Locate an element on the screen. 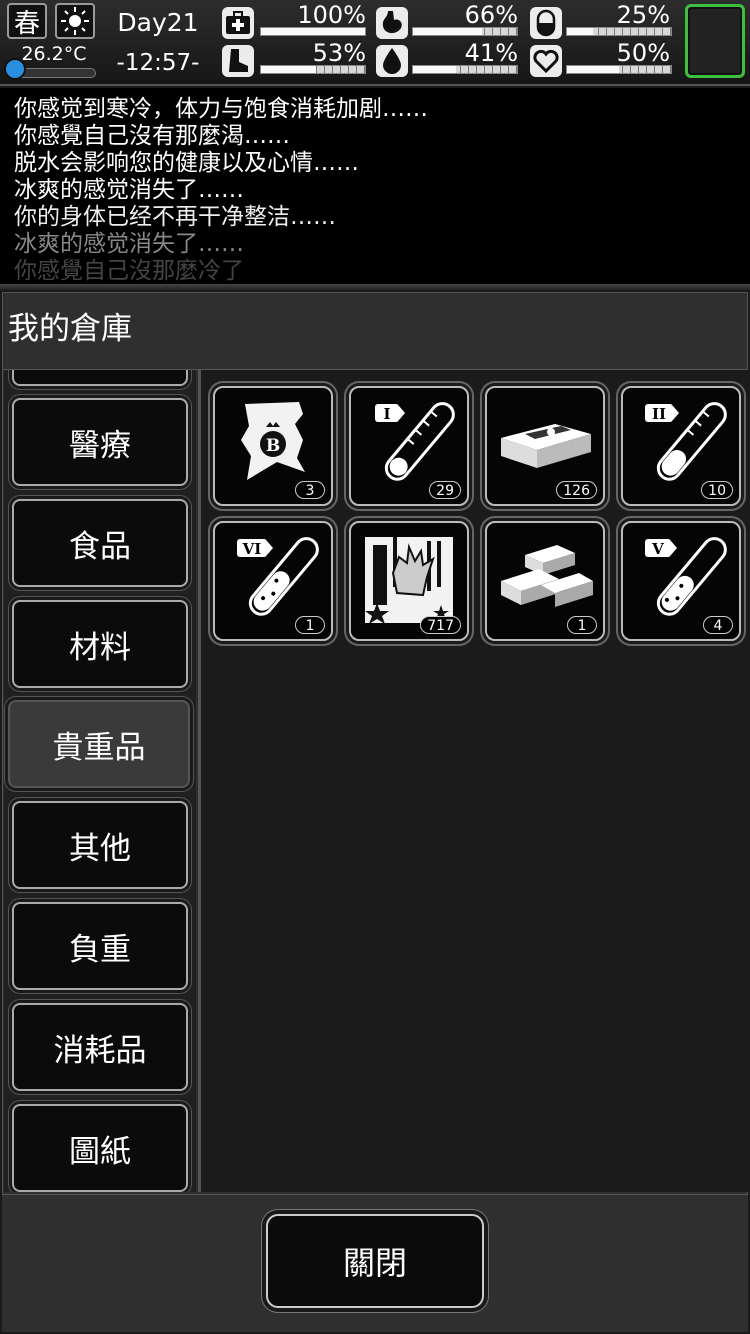  close-button: 關閉 is located at coordinates (375, 1261).